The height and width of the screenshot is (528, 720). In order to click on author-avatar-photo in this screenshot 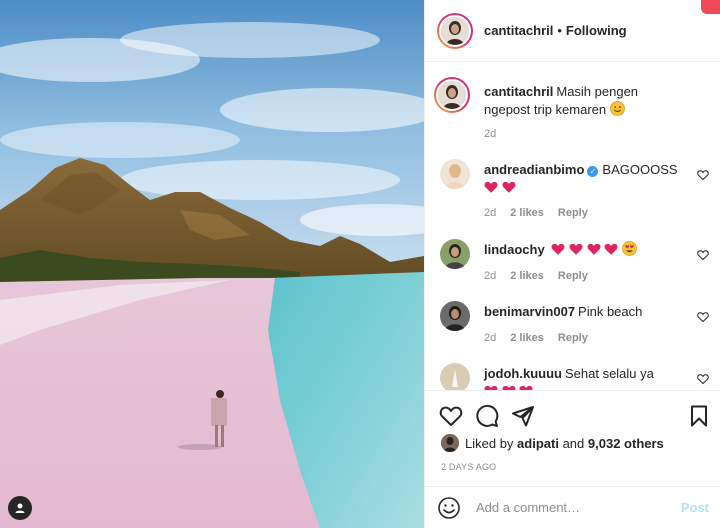, I will do `click(455, 30)`.